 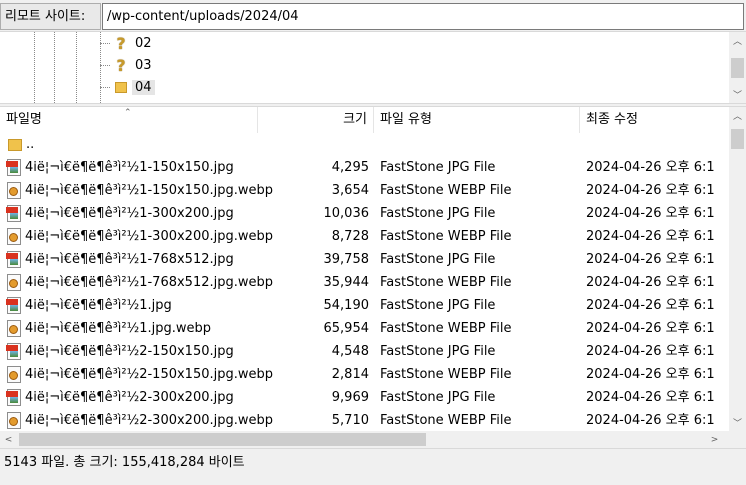 I want to click on sort-ascending-icon: ⌃, so click(x=128, y=113).